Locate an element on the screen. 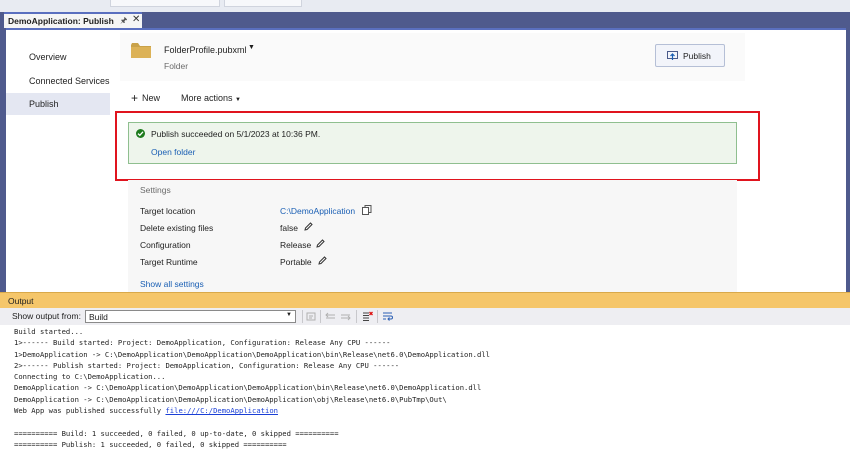  window-right-edge is located at coordinates (848, 160).